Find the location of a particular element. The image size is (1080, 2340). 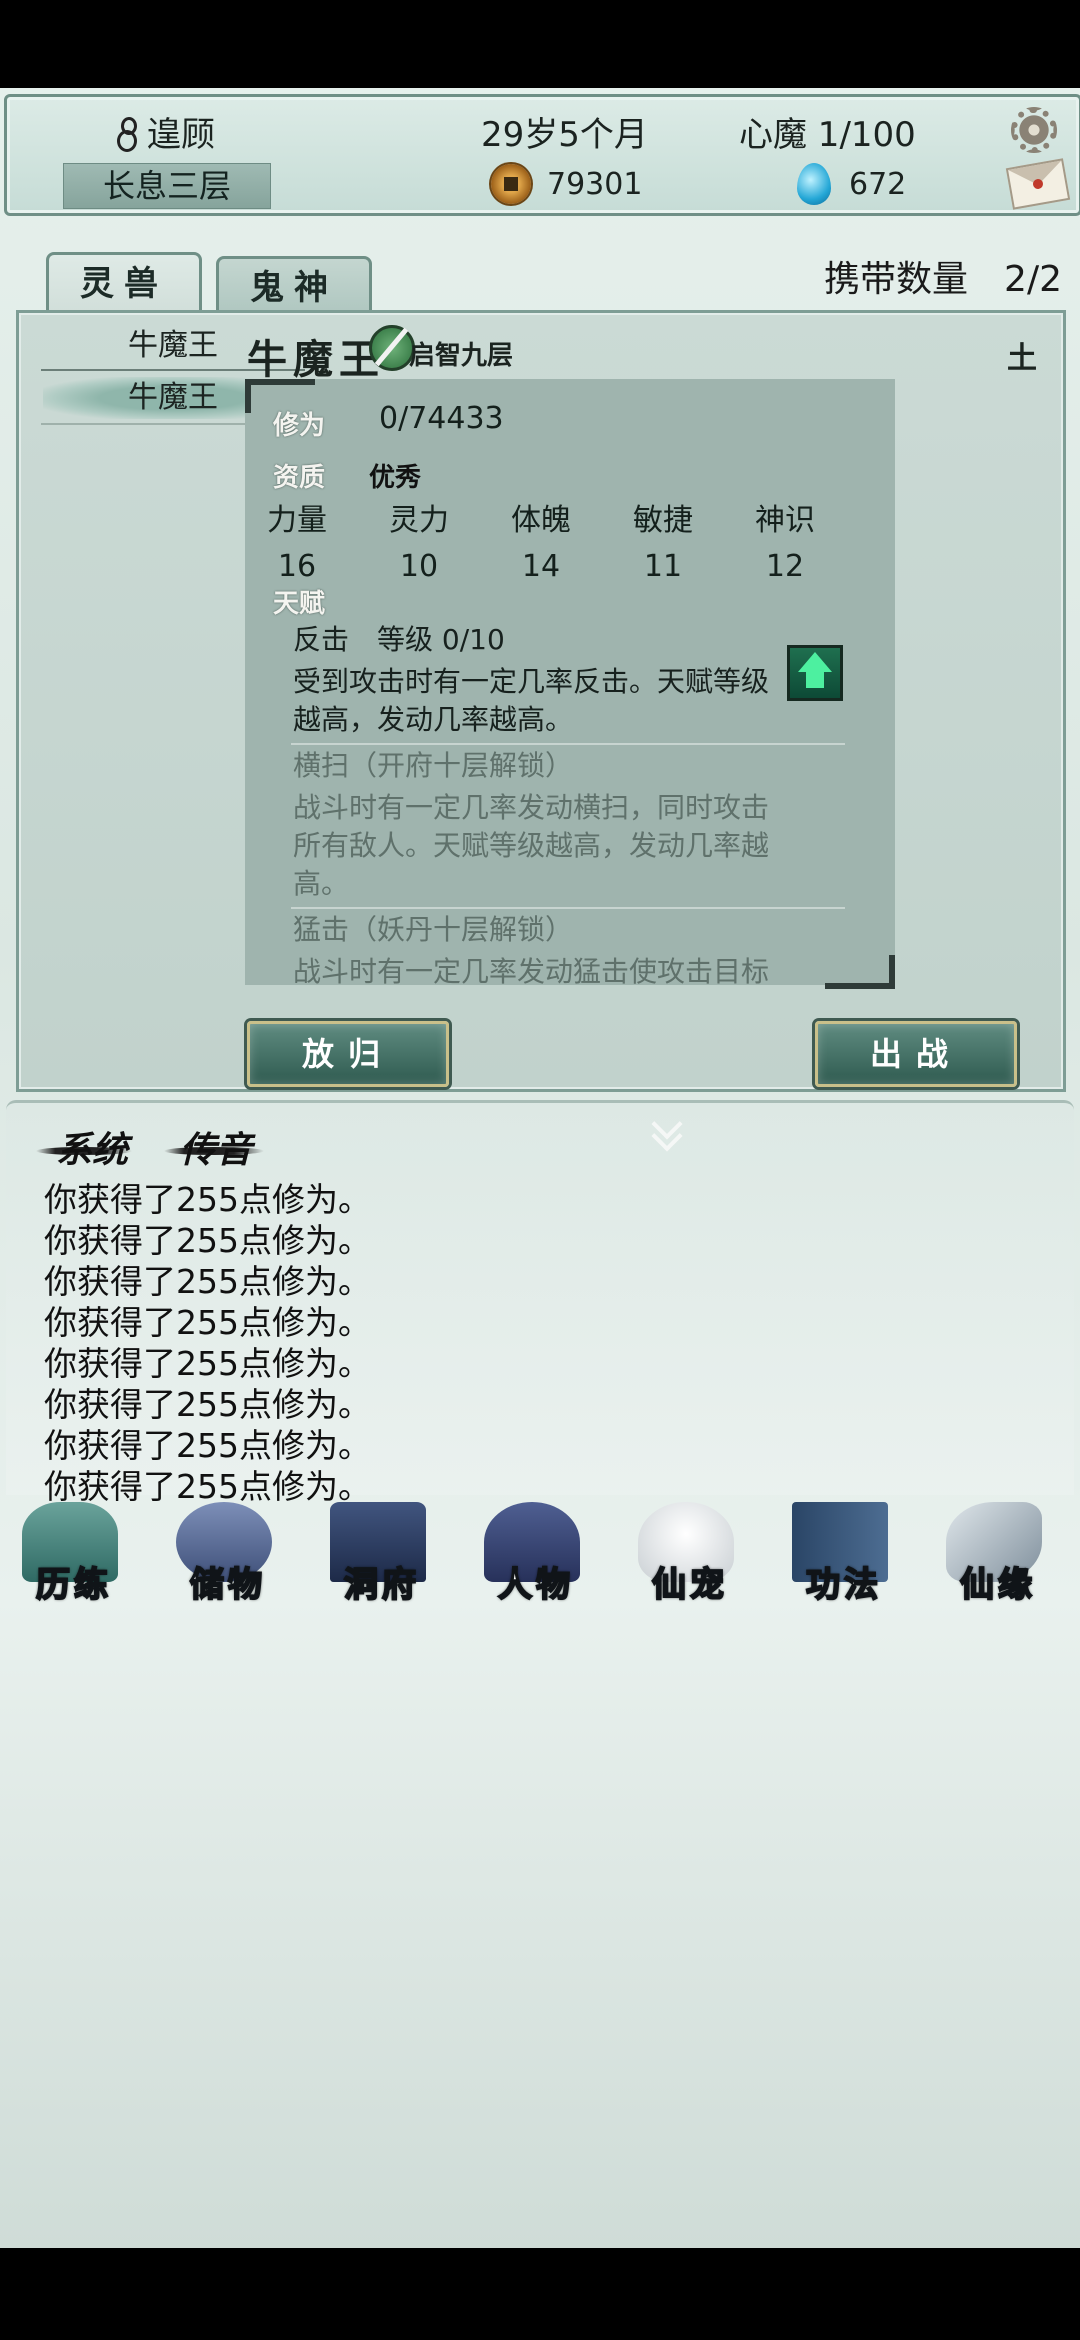

nav-label: 人物 is located at coordinates (535, 1585).